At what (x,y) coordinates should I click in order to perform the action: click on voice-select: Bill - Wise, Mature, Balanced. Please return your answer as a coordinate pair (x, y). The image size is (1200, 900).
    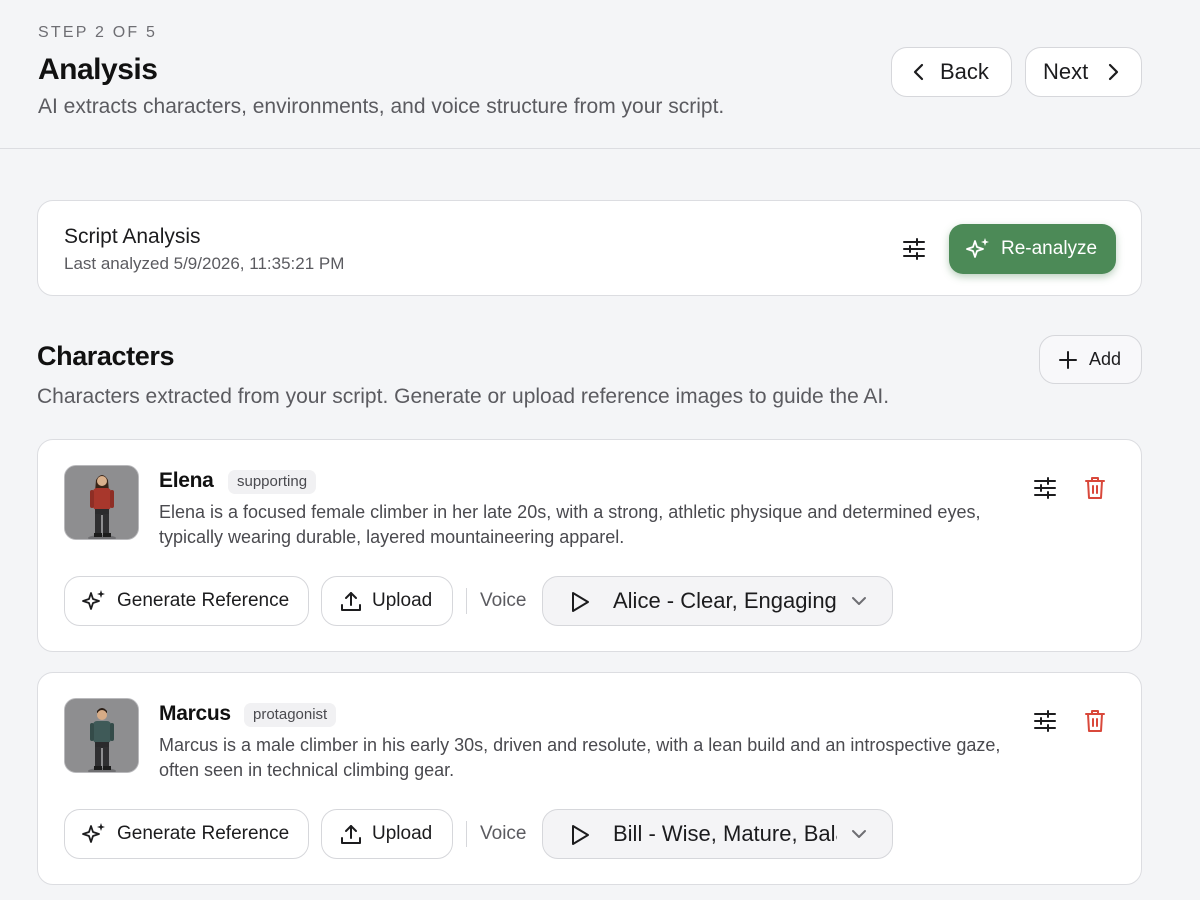
    Looking at the image, I should click on (717, 834).